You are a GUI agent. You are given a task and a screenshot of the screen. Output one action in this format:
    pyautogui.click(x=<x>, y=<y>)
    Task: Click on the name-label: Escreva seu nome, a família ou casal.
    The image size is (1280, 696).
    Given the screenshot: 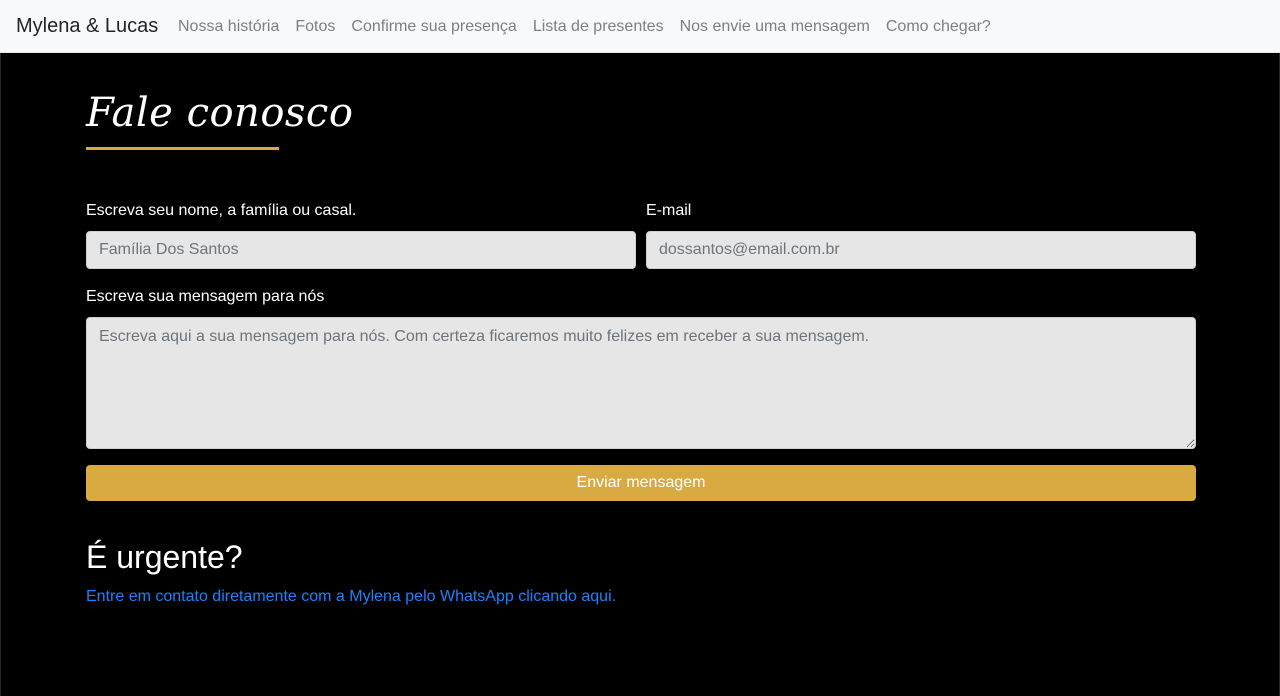 What is the action you would take?
    pyautogui.click(x=221, y=210)
    